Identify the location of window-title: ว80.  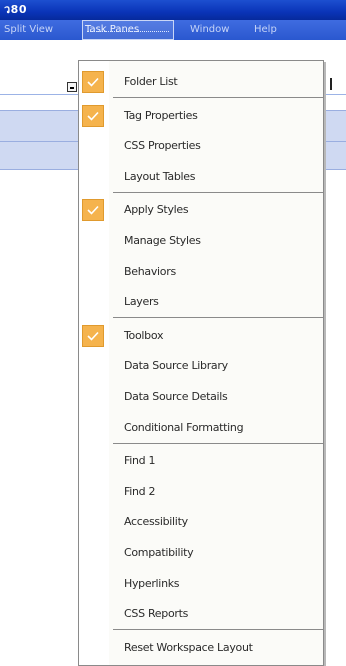
(15, 9).